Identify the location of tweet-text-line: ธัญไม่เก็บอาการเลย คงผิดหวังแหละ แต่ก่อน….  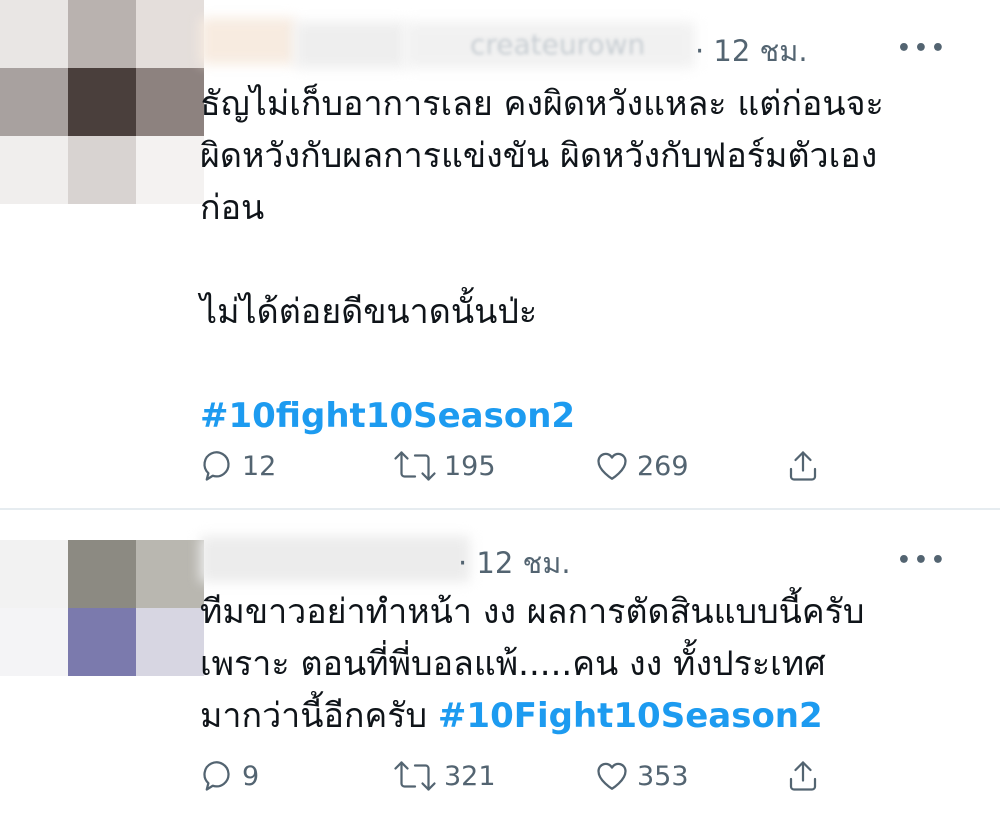
(542, 104).